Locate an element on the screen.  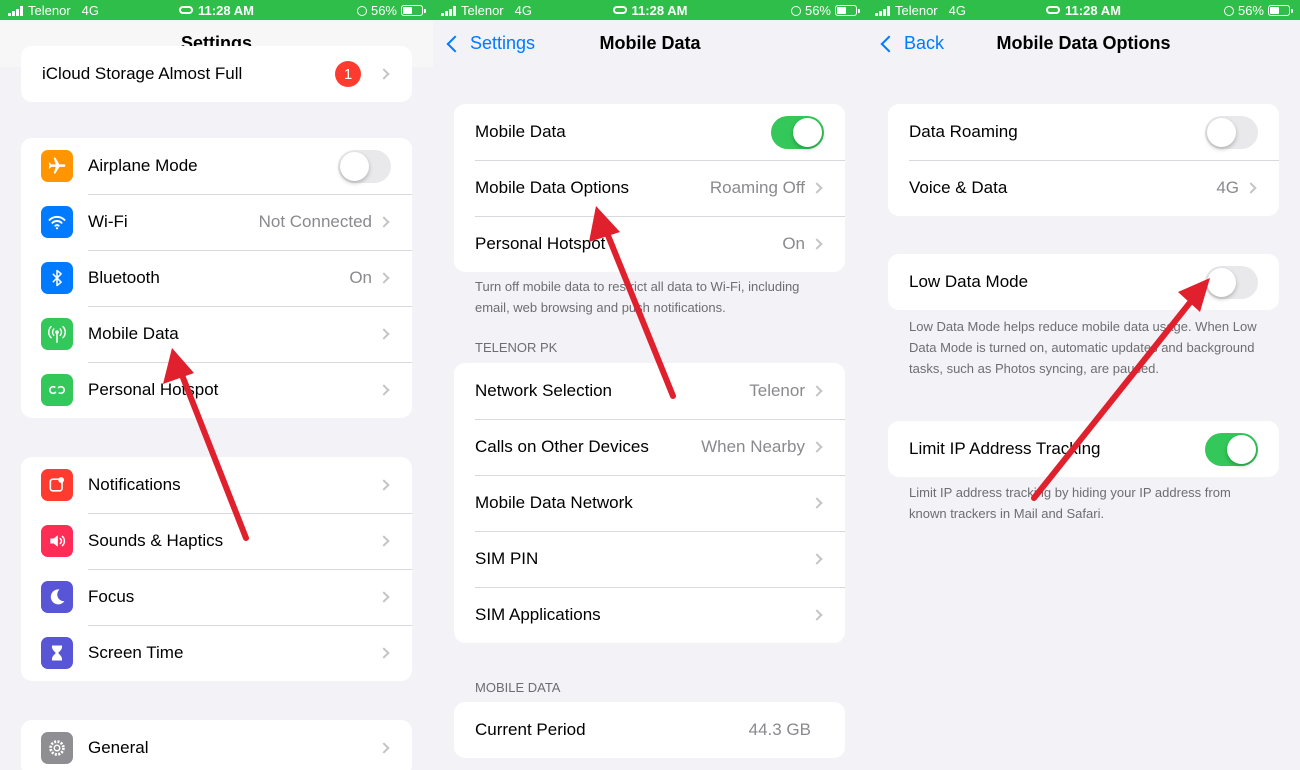
icloud-storage-row: iCloud Storage Almost Full 1 is located at coordinates (216, 74).